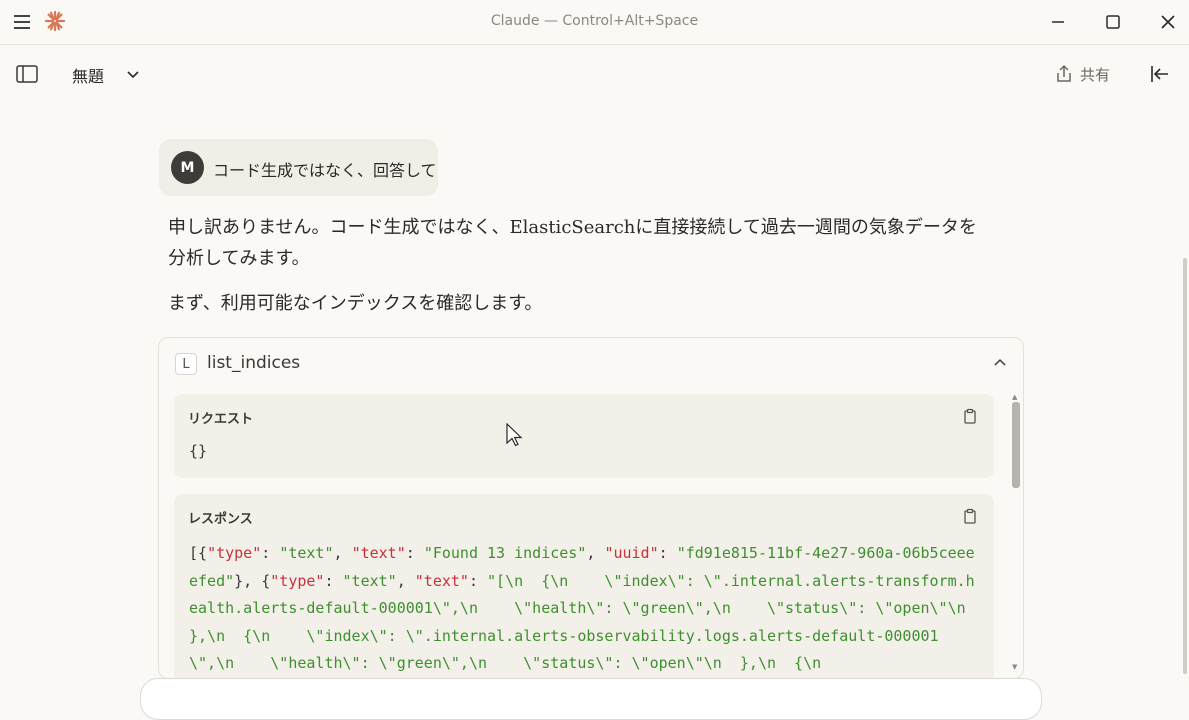 Image resolution: width=1189 pixels, height=720 pixels. Describe the element at coordinates (187, 167) in the screenshot. I see `avatar: M` at that location.